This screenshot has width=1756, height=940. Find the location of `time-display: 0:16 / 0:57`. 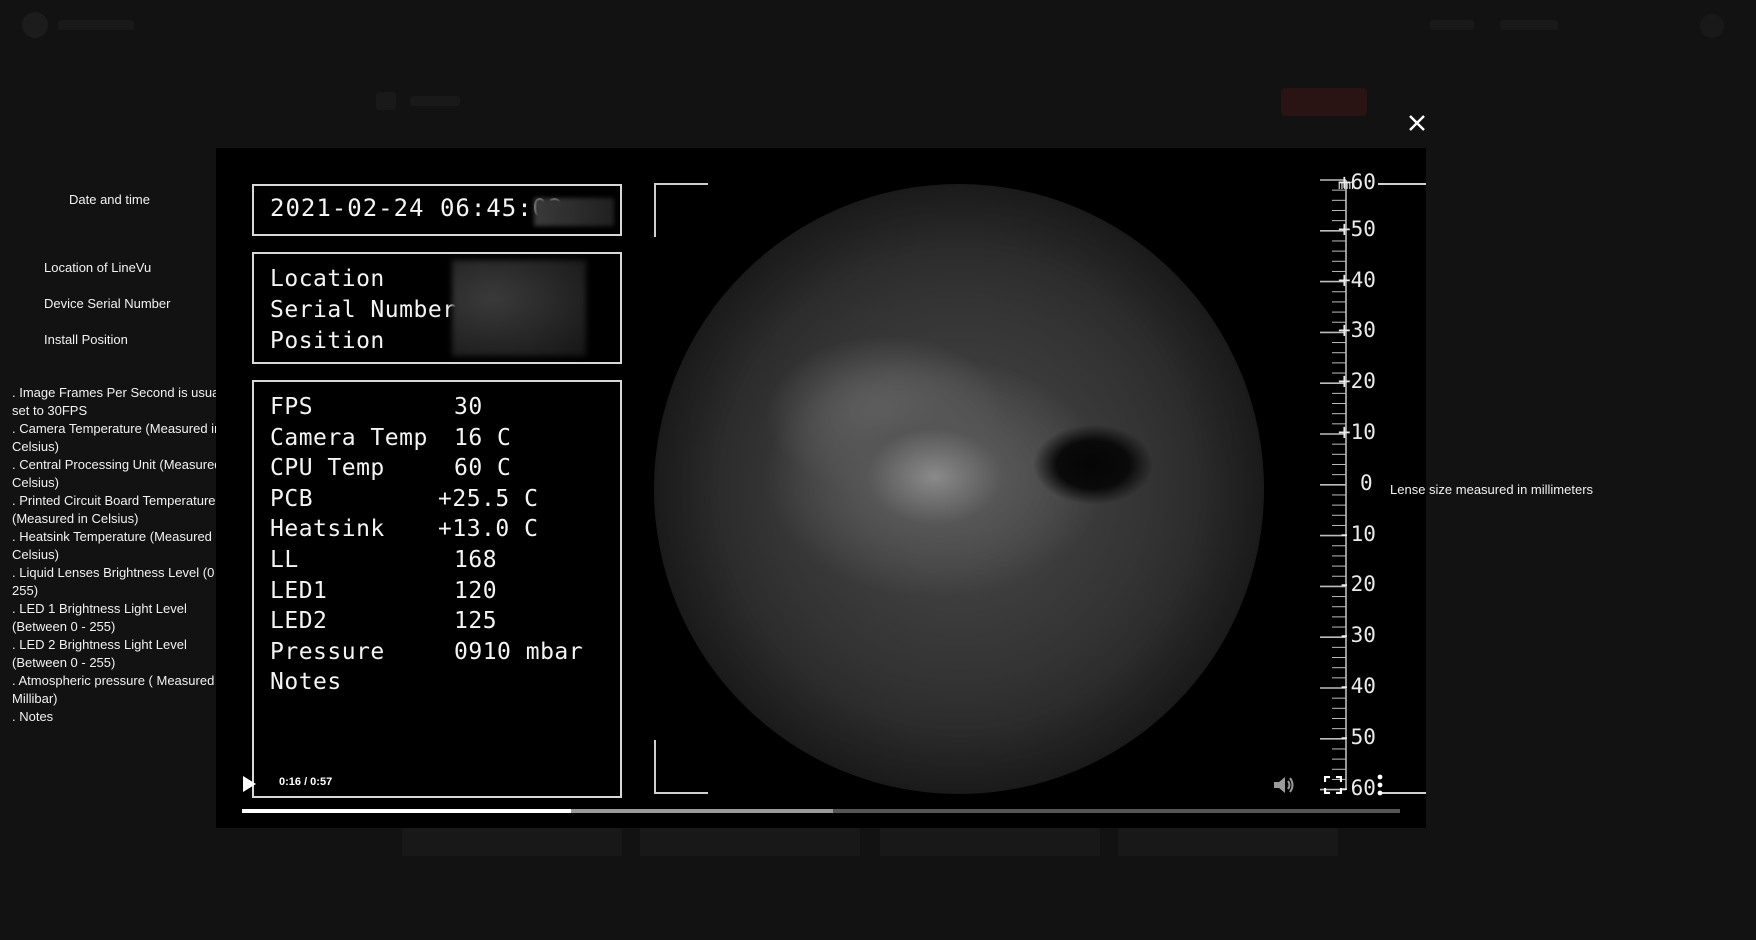

time-display: 0:16 / 0:57 is located at coordinates (306, 782).